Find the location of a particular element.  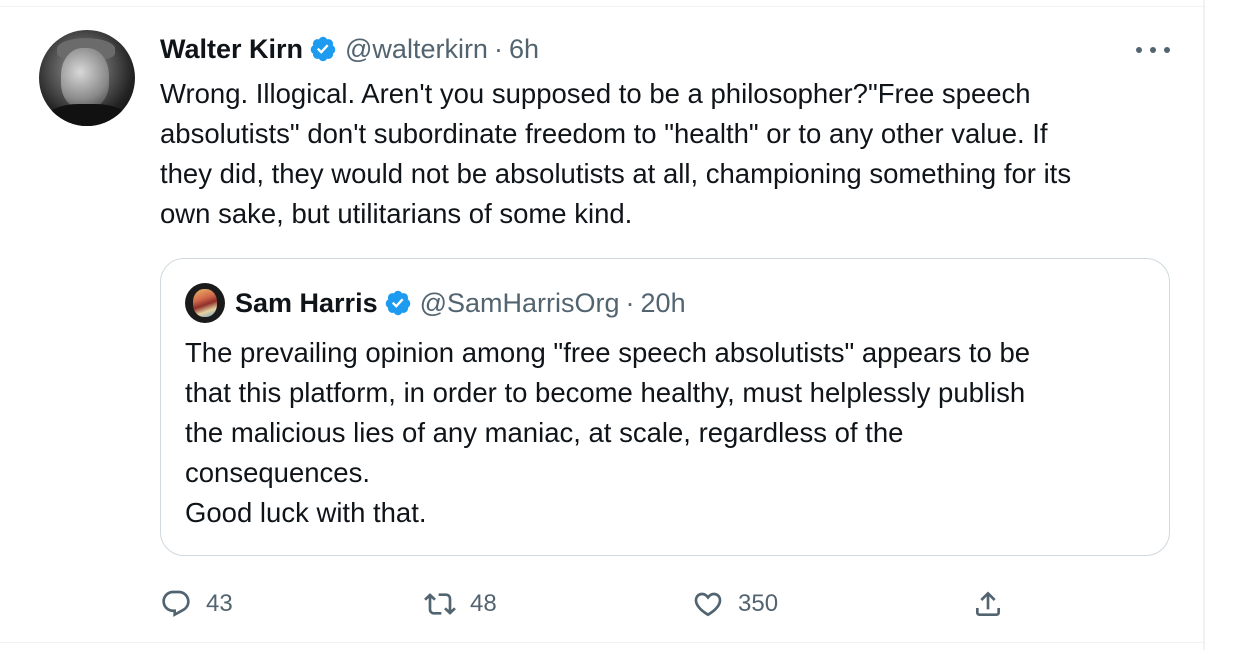

quoted-text-line: Good luck with that. is located at coordinates (306, 512).